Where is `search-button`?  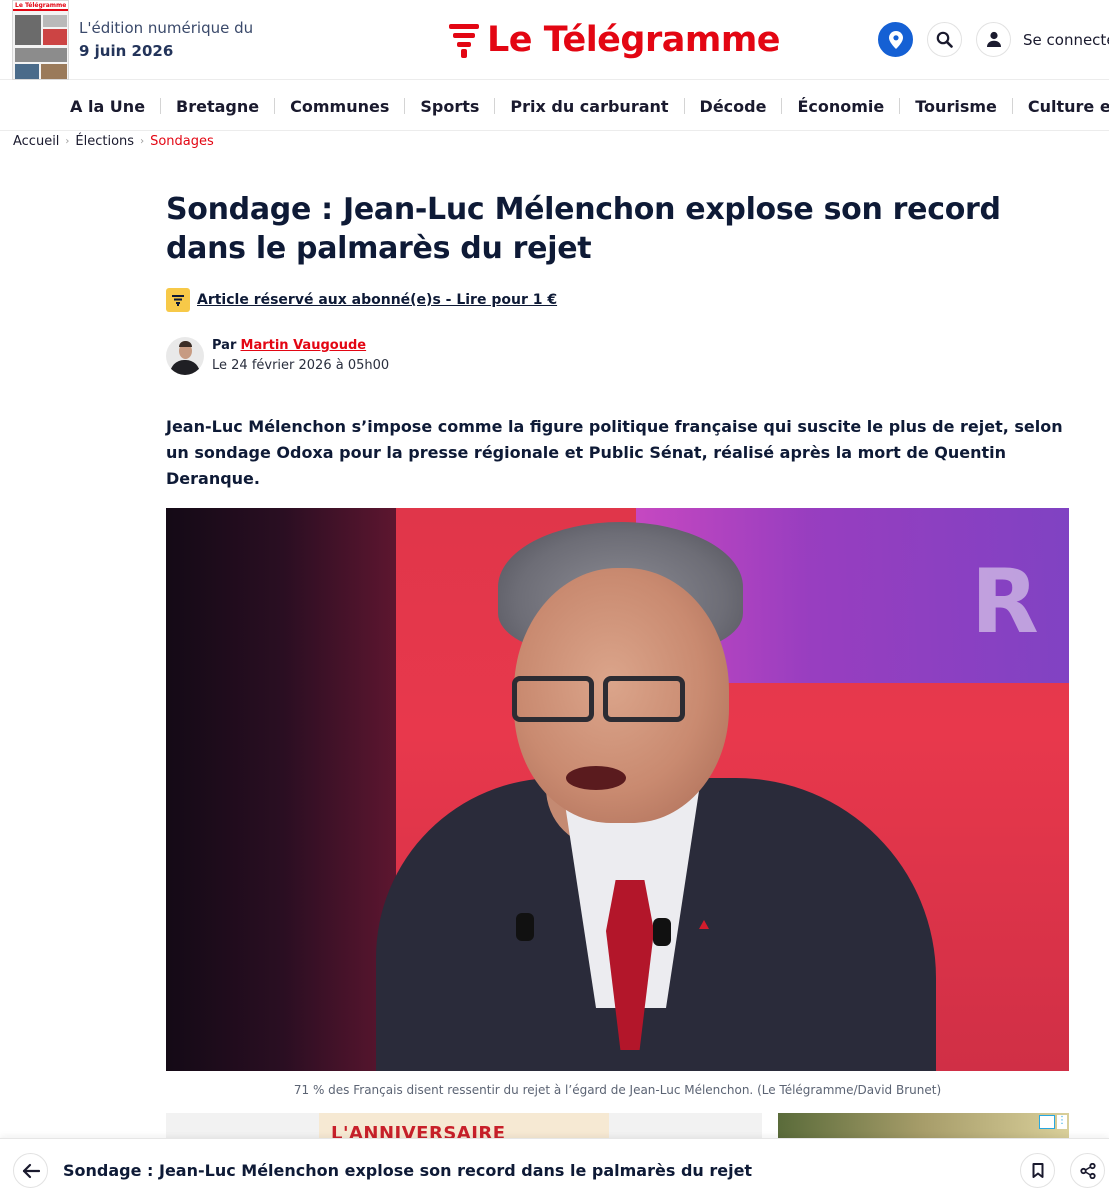
search-button is located at coordinates (944, 39).